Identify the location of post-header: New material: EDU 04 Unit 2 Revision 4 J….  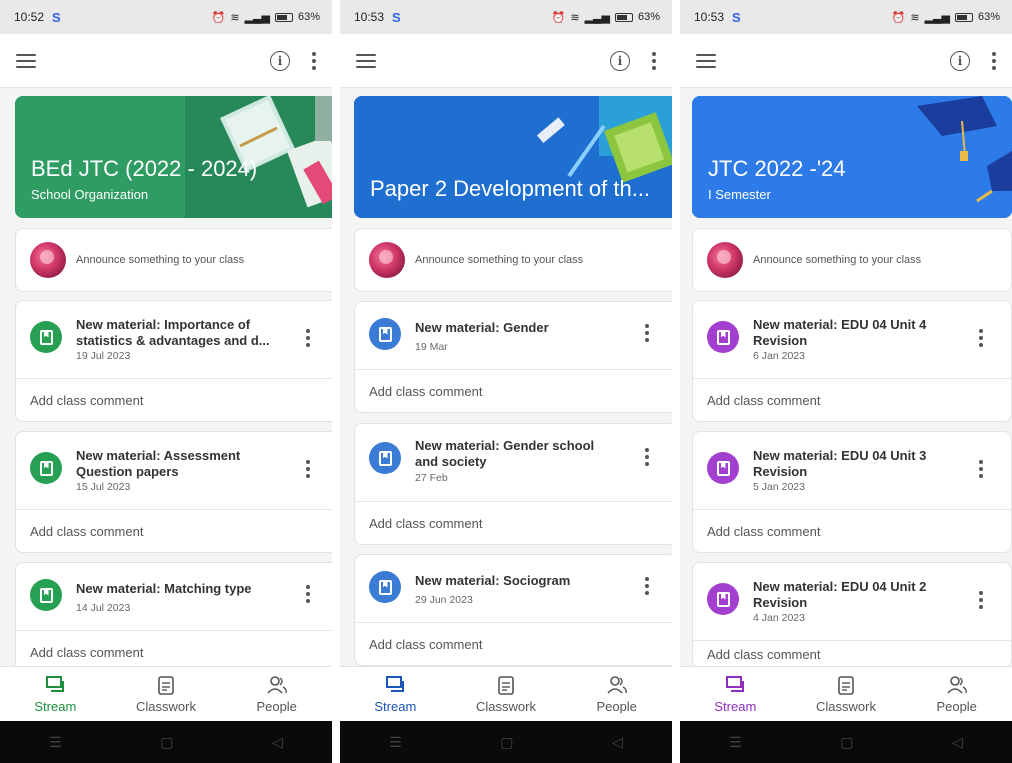
(852, 602).